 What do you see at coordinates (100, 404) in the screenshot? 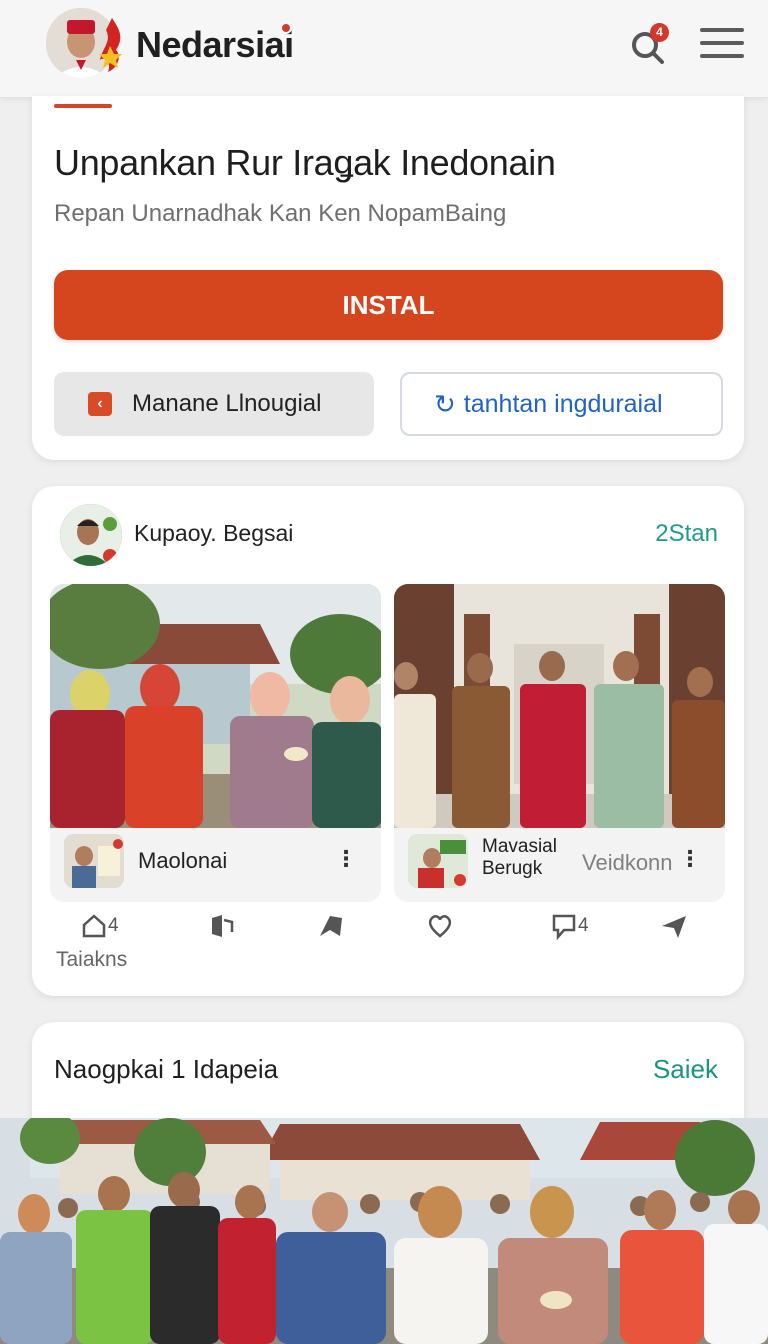
I see `back-arrow-icon: ‹` at bounding box center [100, 404].